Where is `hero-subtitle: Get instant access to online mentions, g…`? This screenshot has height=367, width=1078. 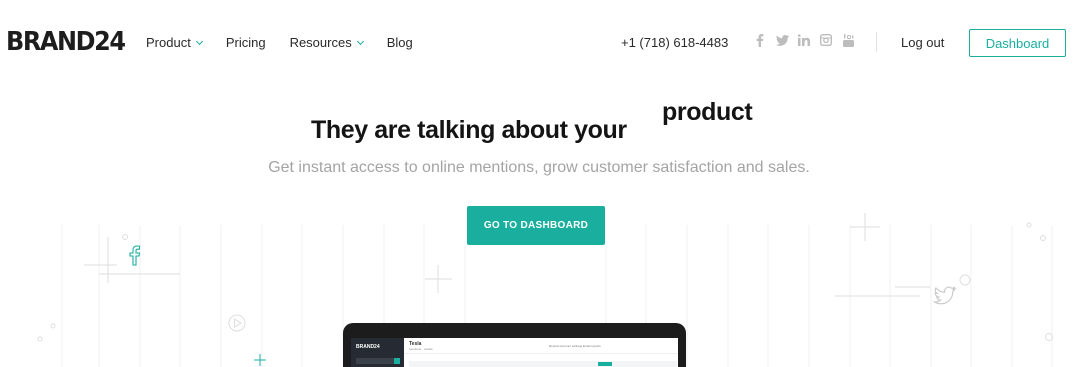
hero-subtitle: Get instant access to online mentions, g… is located at coordinates (539, 167).